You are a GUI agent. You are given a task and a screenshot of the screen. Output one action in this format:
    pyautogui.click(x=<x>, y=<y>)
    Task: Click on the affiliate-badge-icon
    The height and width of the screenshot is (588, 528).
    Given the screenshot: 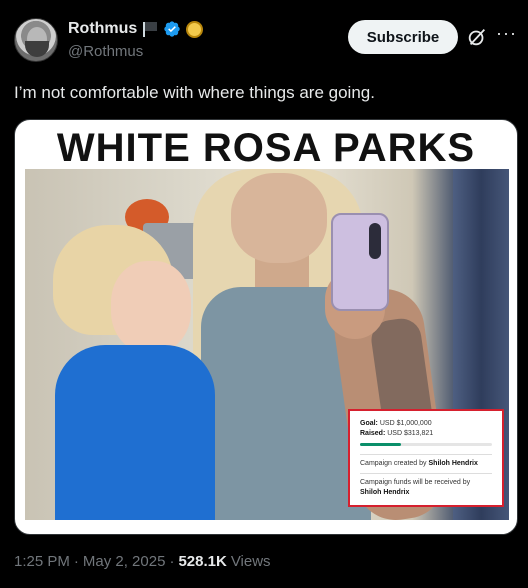 What is the action you would take?
    pyautogui.click(x=195, y=29)
    